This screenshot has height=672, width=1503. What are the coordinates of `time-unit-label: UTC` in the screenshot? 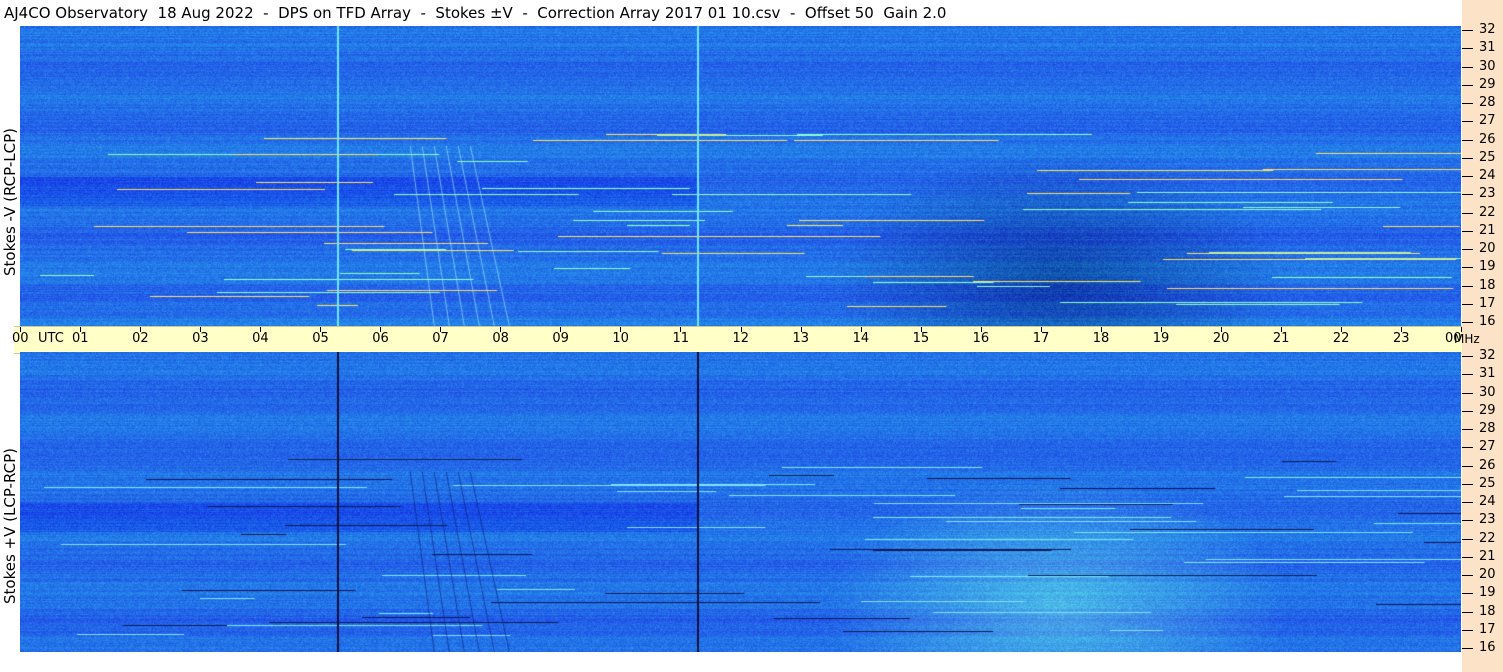 It's located at (51, 338).